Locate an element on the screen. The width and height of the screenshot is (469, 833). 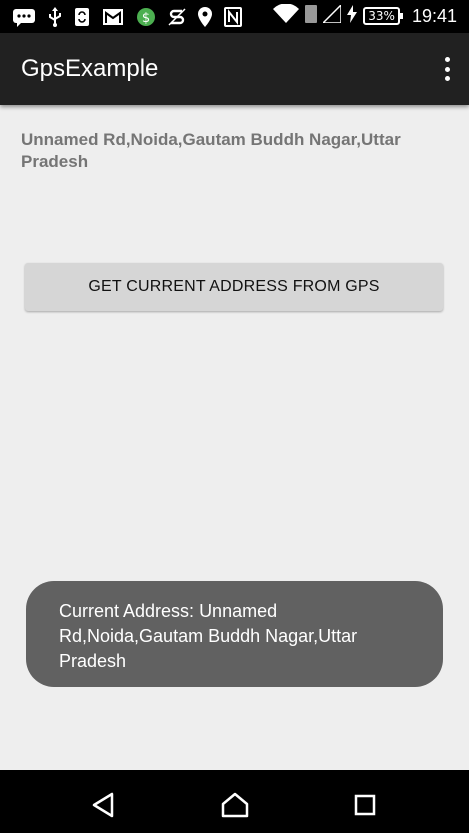
app-title: GpsExample is located at coordinates (90, 68).